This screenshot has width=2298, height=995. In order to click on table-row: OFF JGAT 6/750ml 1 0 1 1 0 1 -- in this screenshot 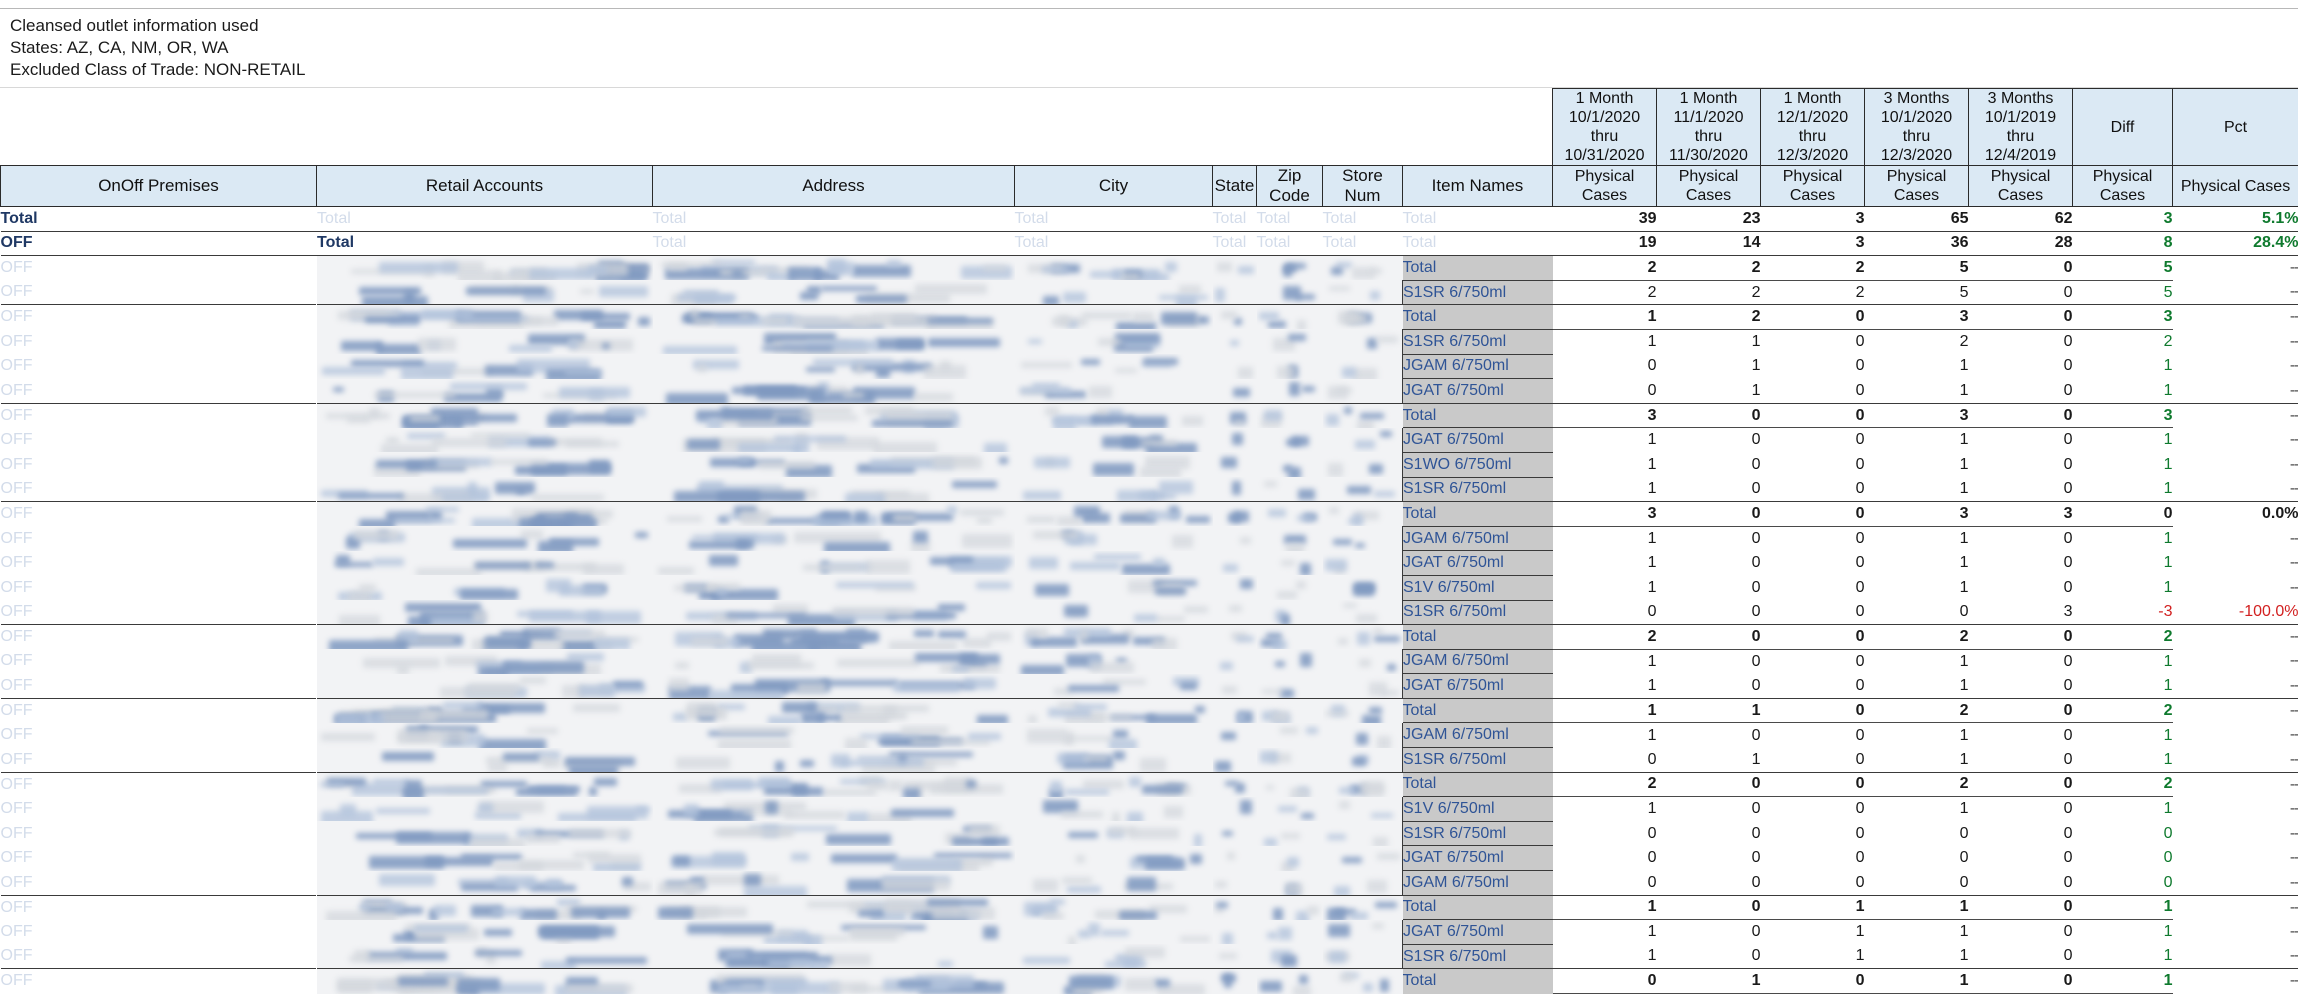, I will do `click(1149, 932)`.